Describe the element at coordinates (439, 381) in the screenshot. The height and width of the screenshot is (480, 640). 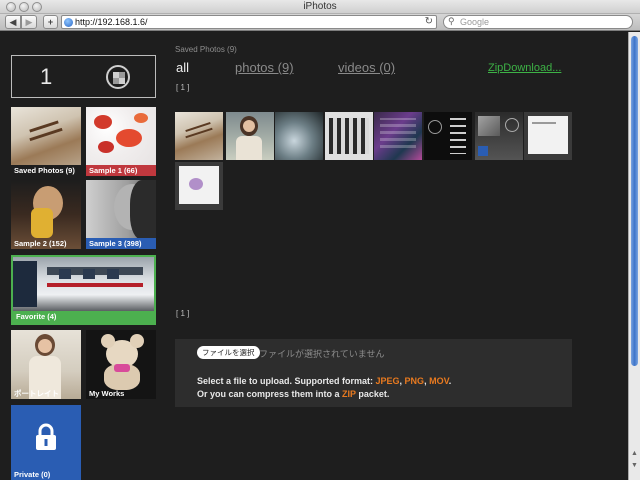
I see `format-mov: MOV` at that location.